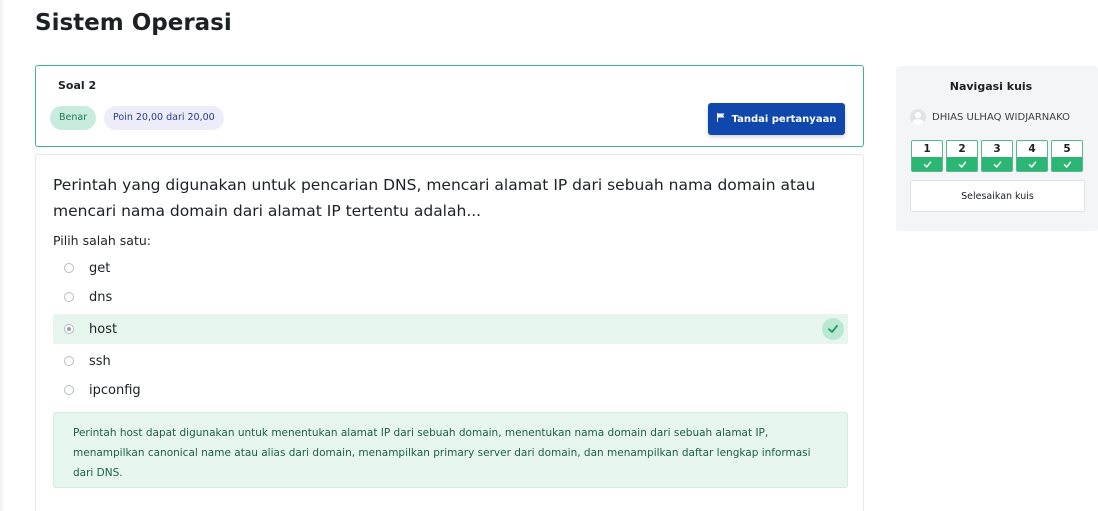  What do you see at coordinates (720, 119) in the screenshot?
I see `flag-icon` at bounding box center [720, 119].